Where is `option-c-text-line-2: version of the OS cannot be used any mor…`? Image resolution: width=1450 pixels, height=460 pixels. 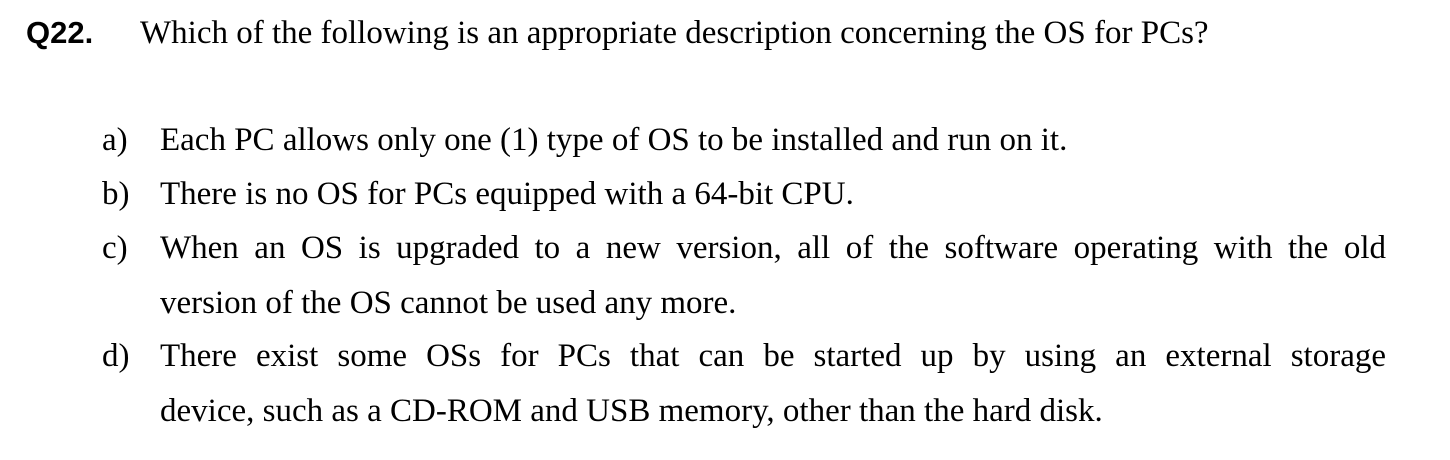 option-c-text-line-2: version of the OS cannot be used any mor… is located at coordinates (448, 303).